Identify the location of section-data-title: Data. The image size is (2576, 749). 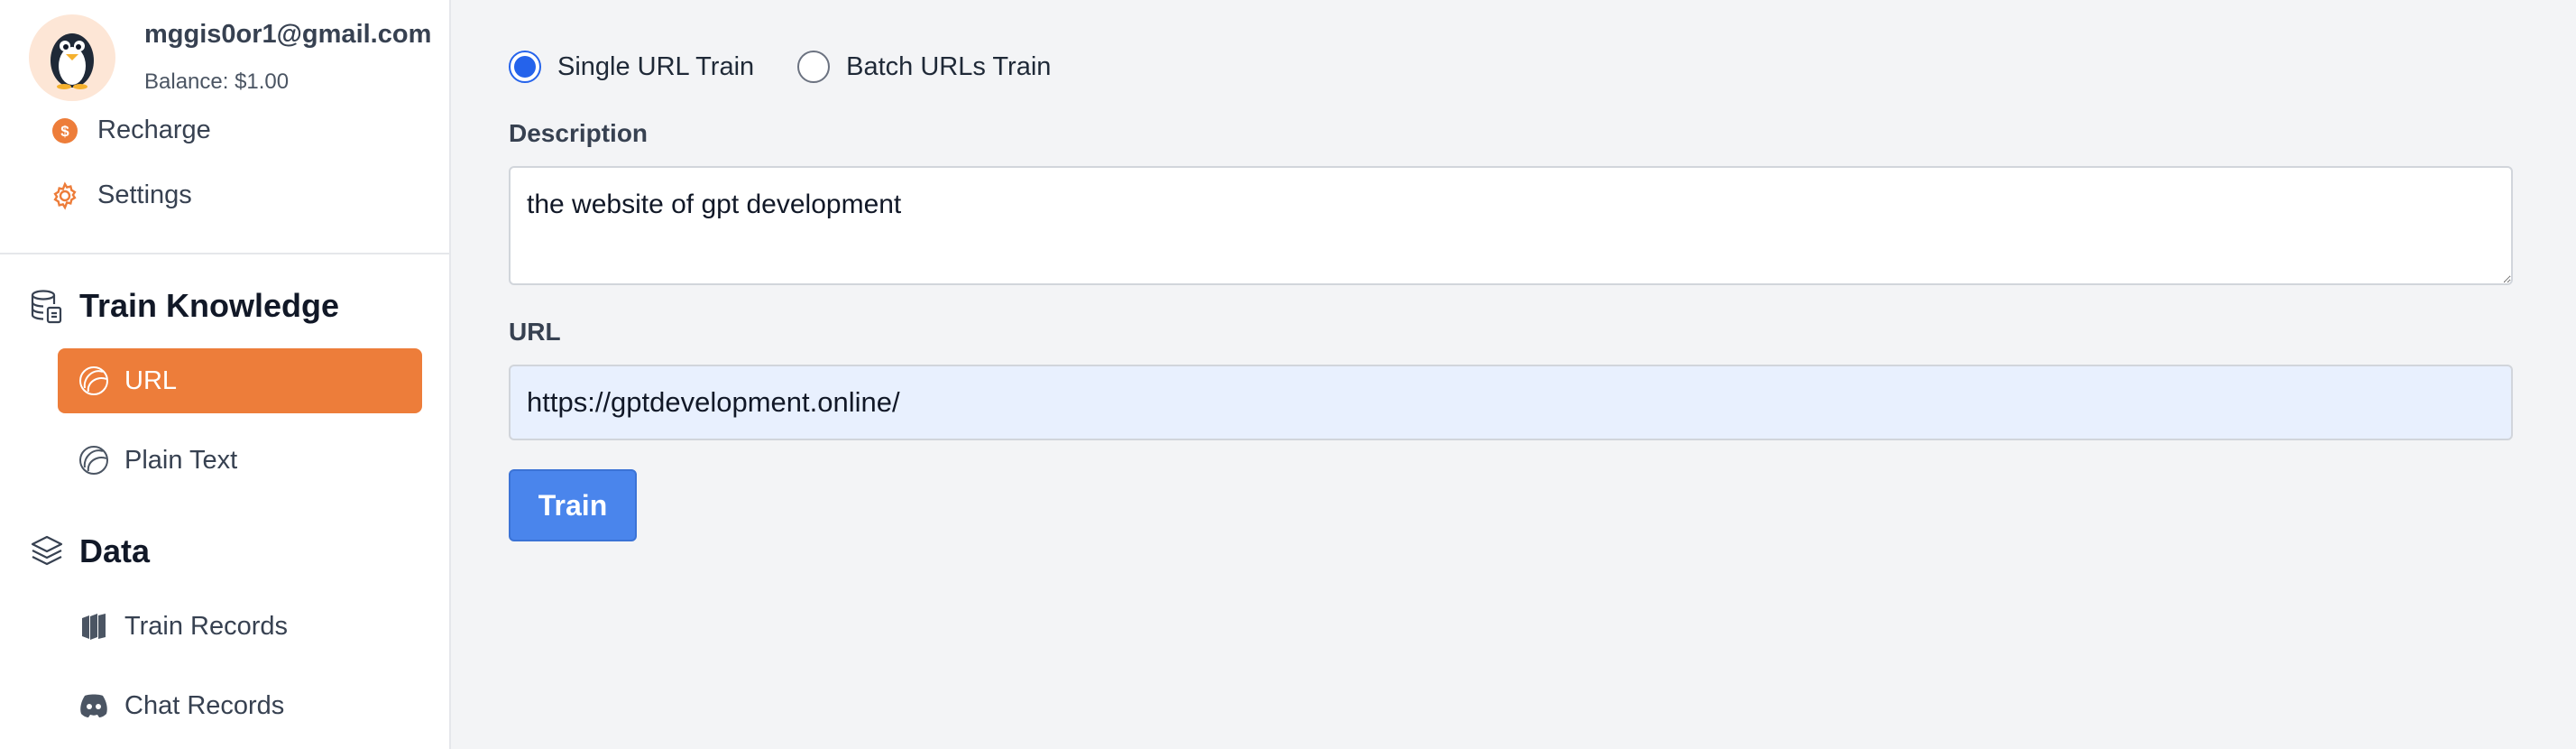
(115, 550).